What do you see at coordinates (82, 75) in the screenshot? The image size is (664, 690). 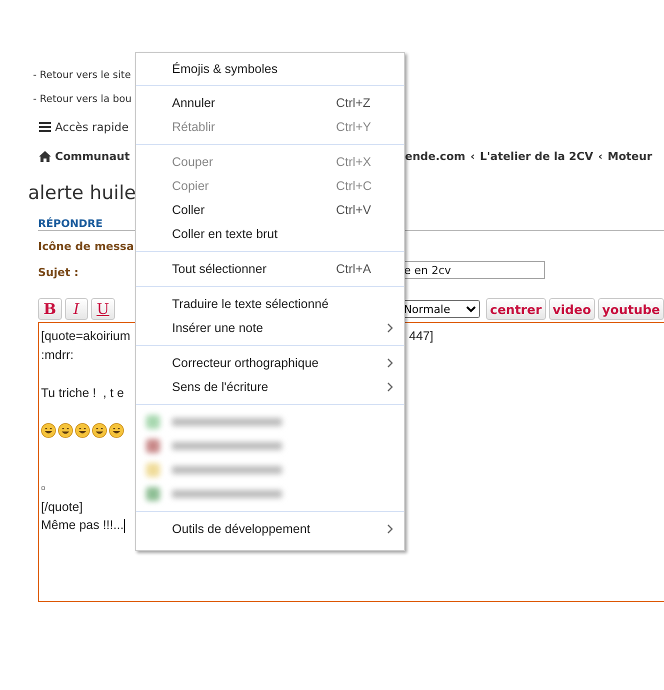 I see `back-link: - Retour vers le site` at bounding box center [82, 75].